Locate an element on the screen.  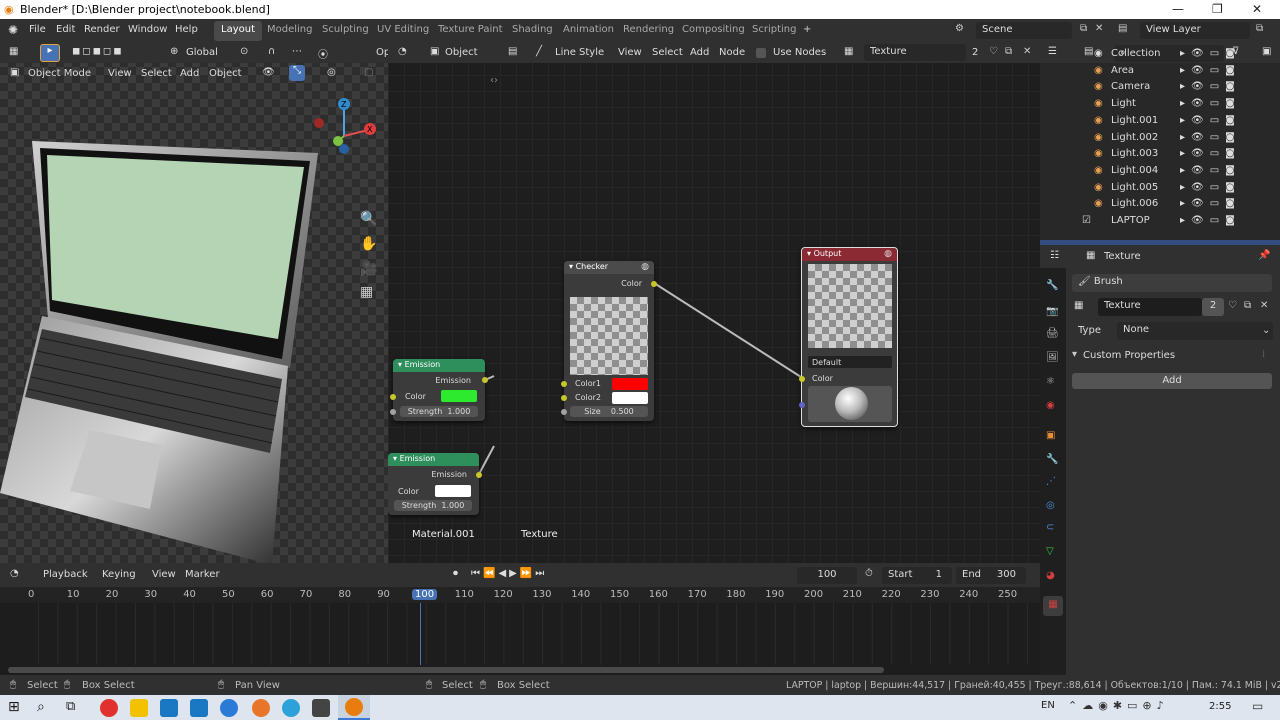
opera-icon is located at coordinates (109, 708).